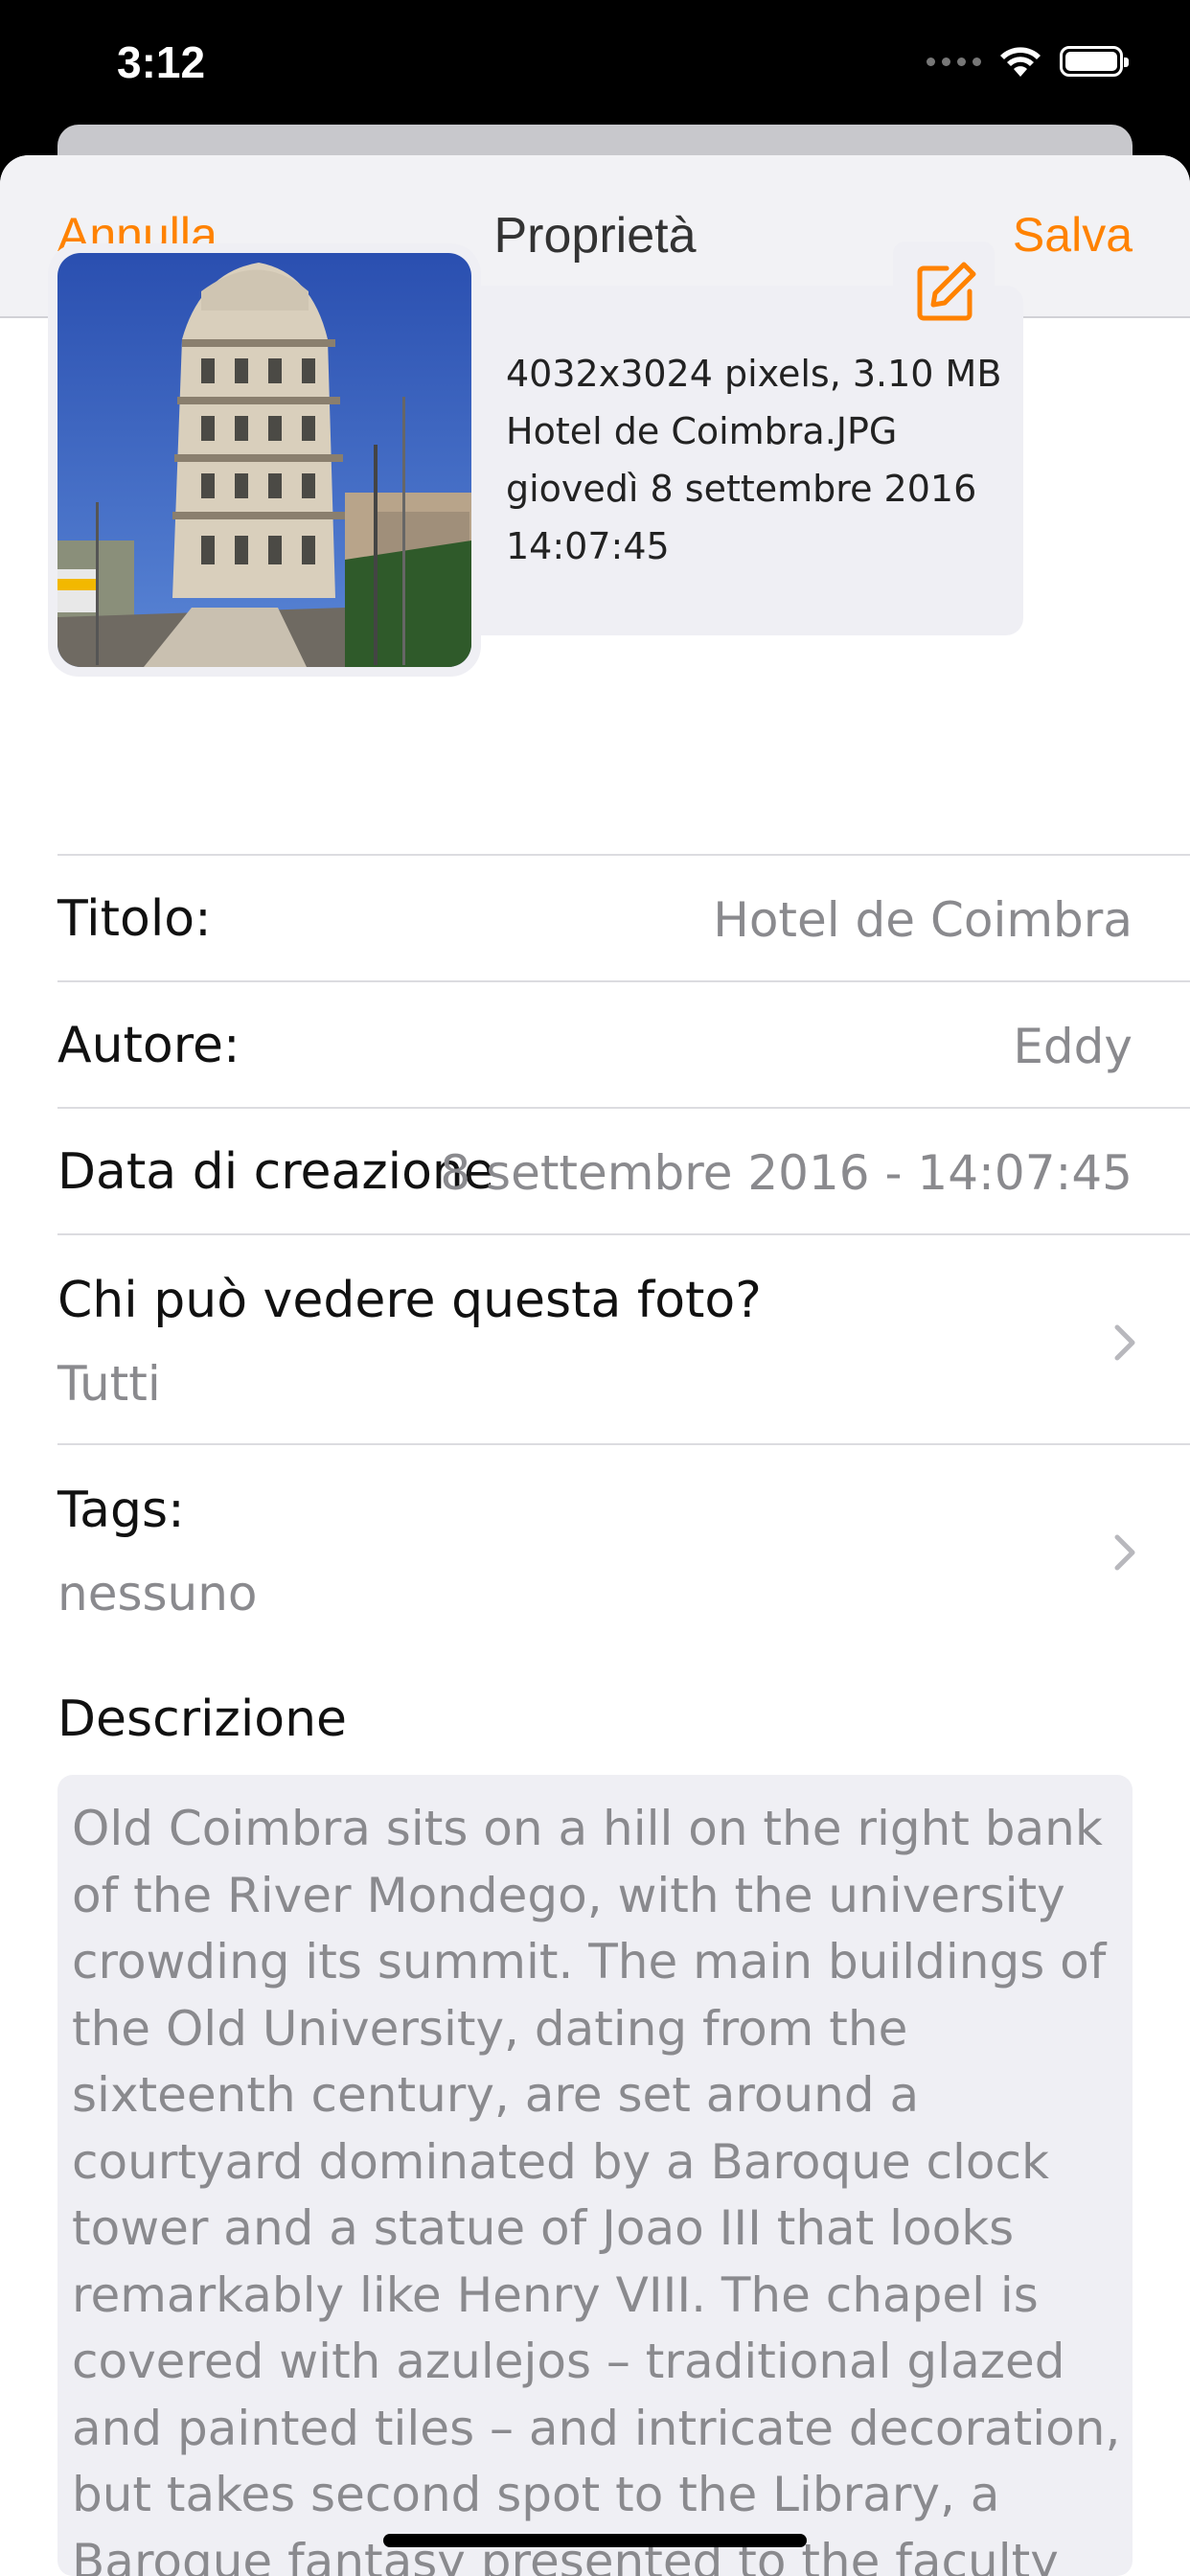 Image resolution: width=1190 pixels, height=2576 pixels. I want to click on cellular-signal-icon, so click(954, 62).